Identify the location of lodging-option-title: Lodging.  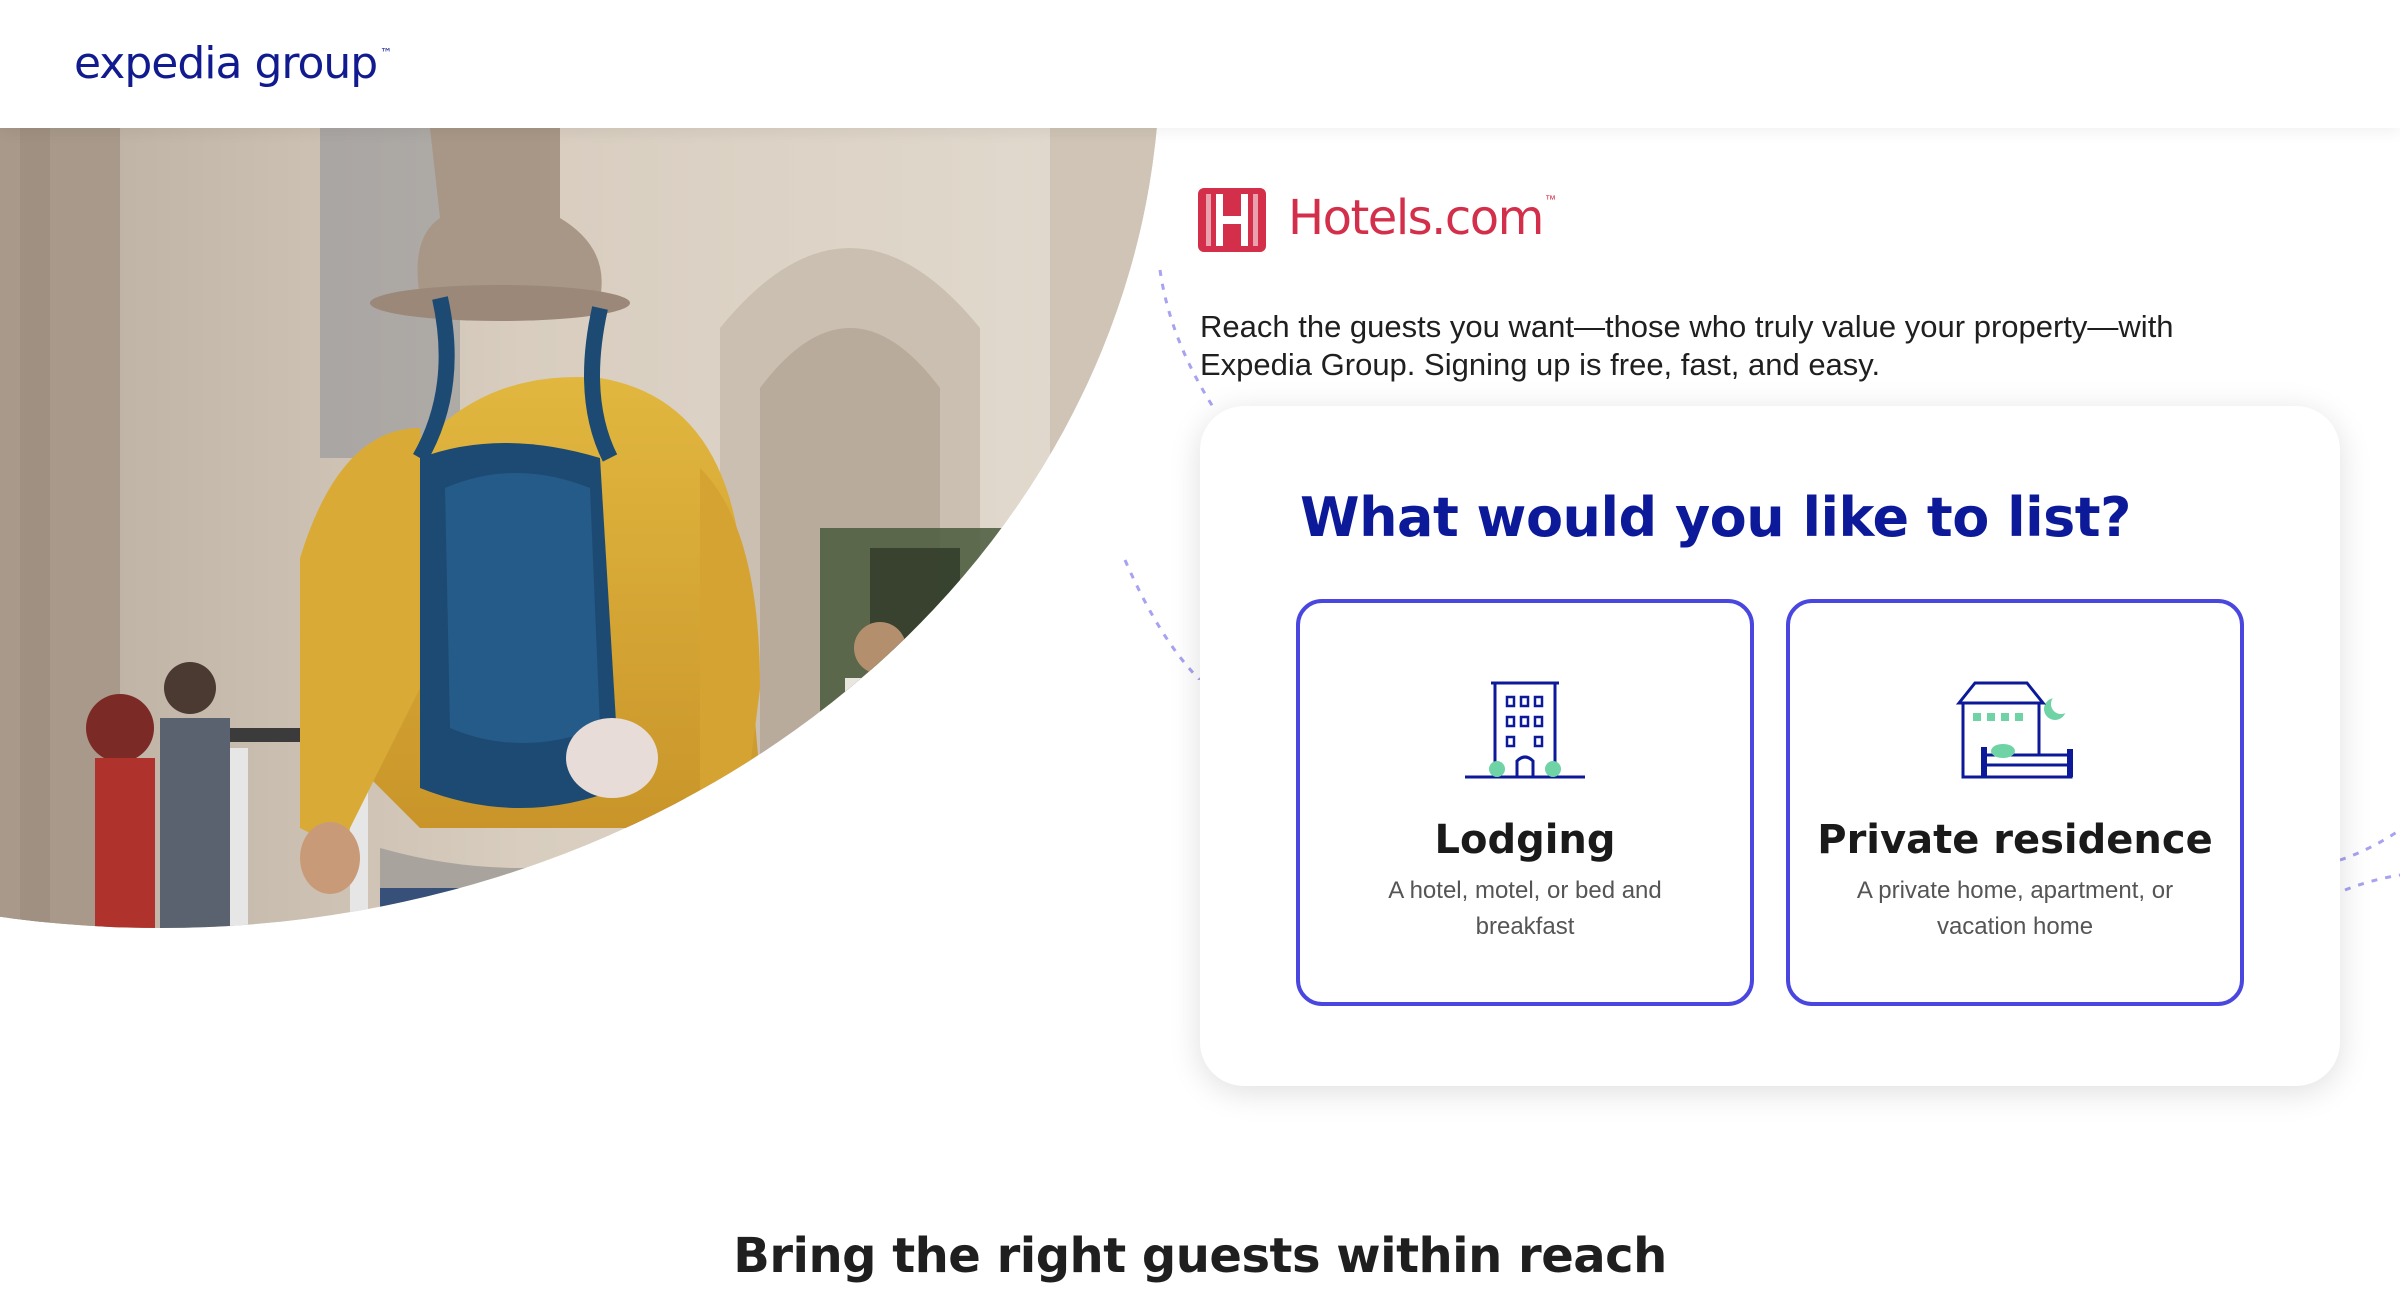
(1525, 840).